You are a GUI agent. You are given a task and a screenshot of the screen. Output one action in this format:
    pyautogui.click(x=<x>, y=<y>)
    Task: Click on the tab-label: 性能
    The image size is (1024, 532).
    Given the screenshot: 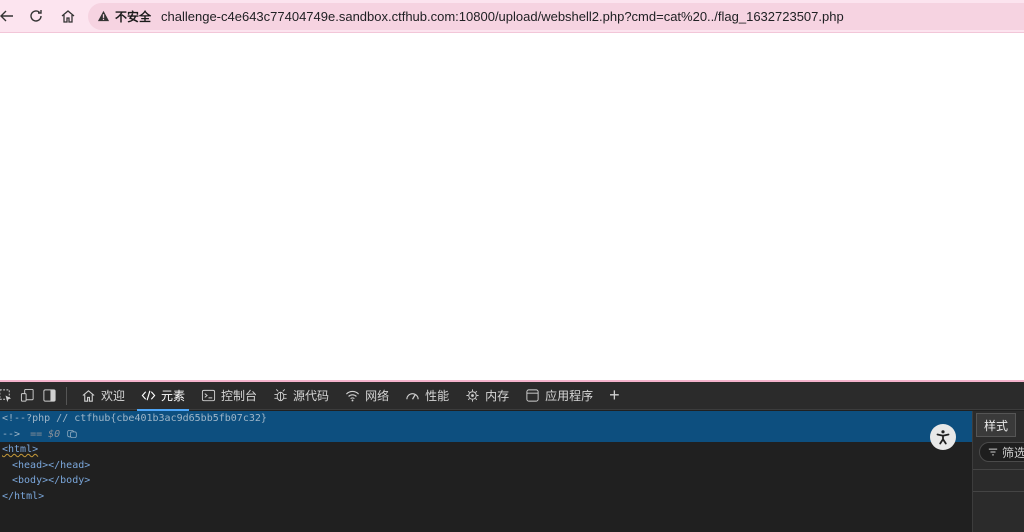 What is the action you would take?
    pyautogui.click(x=437, y=396)
    